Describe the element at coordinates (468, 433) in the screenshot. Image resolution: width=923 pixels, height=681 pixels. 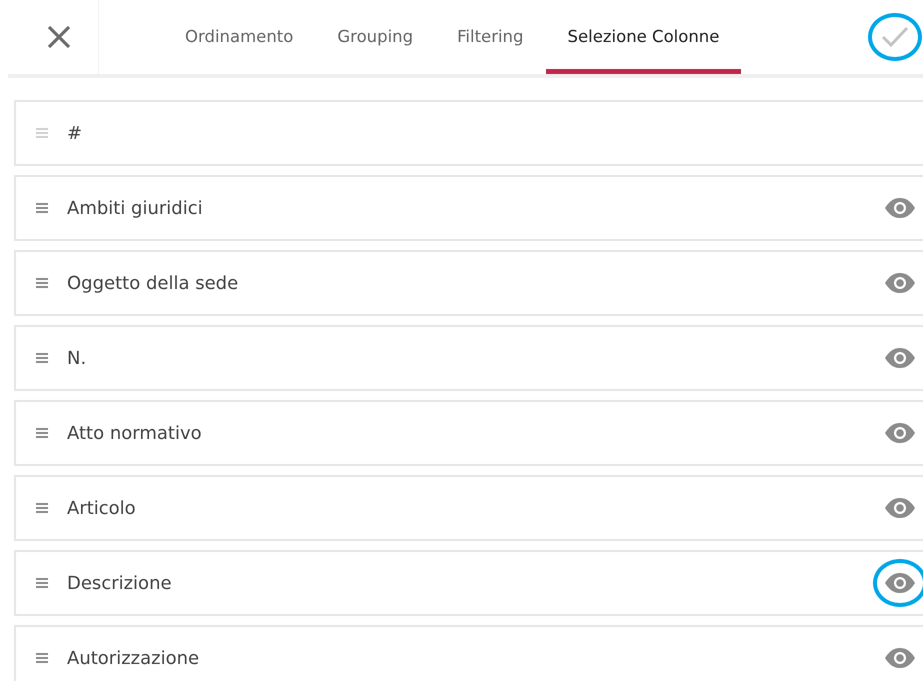
I see `column-row: Atto normativo` at that location.